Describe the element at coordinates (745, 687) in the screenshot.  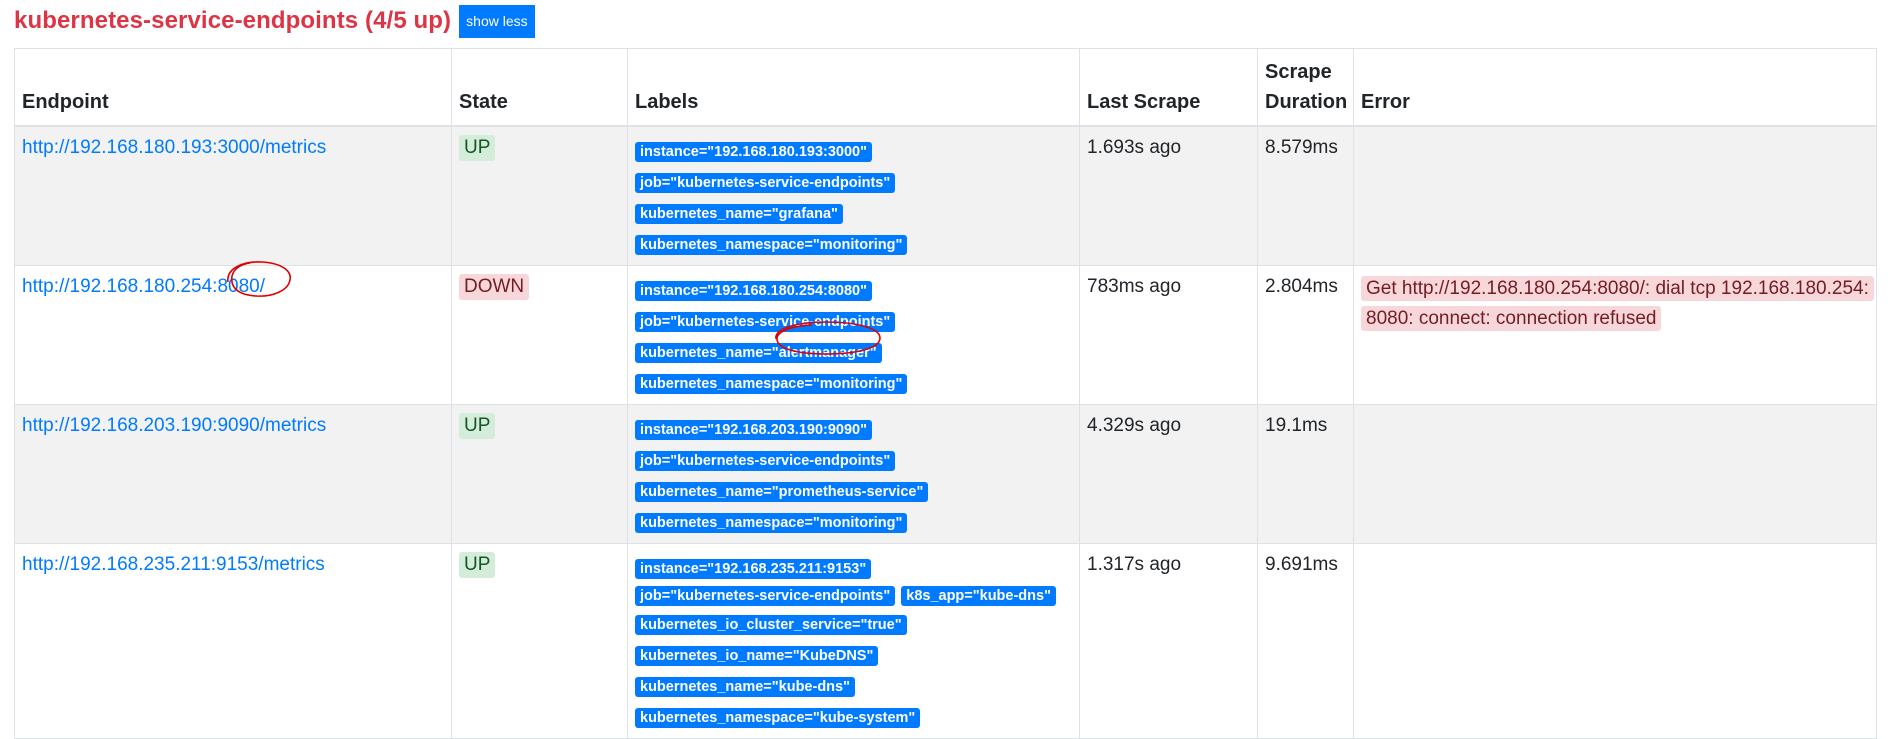
I see `label-badge: kubernetes_name="kube-dns"` at that location.